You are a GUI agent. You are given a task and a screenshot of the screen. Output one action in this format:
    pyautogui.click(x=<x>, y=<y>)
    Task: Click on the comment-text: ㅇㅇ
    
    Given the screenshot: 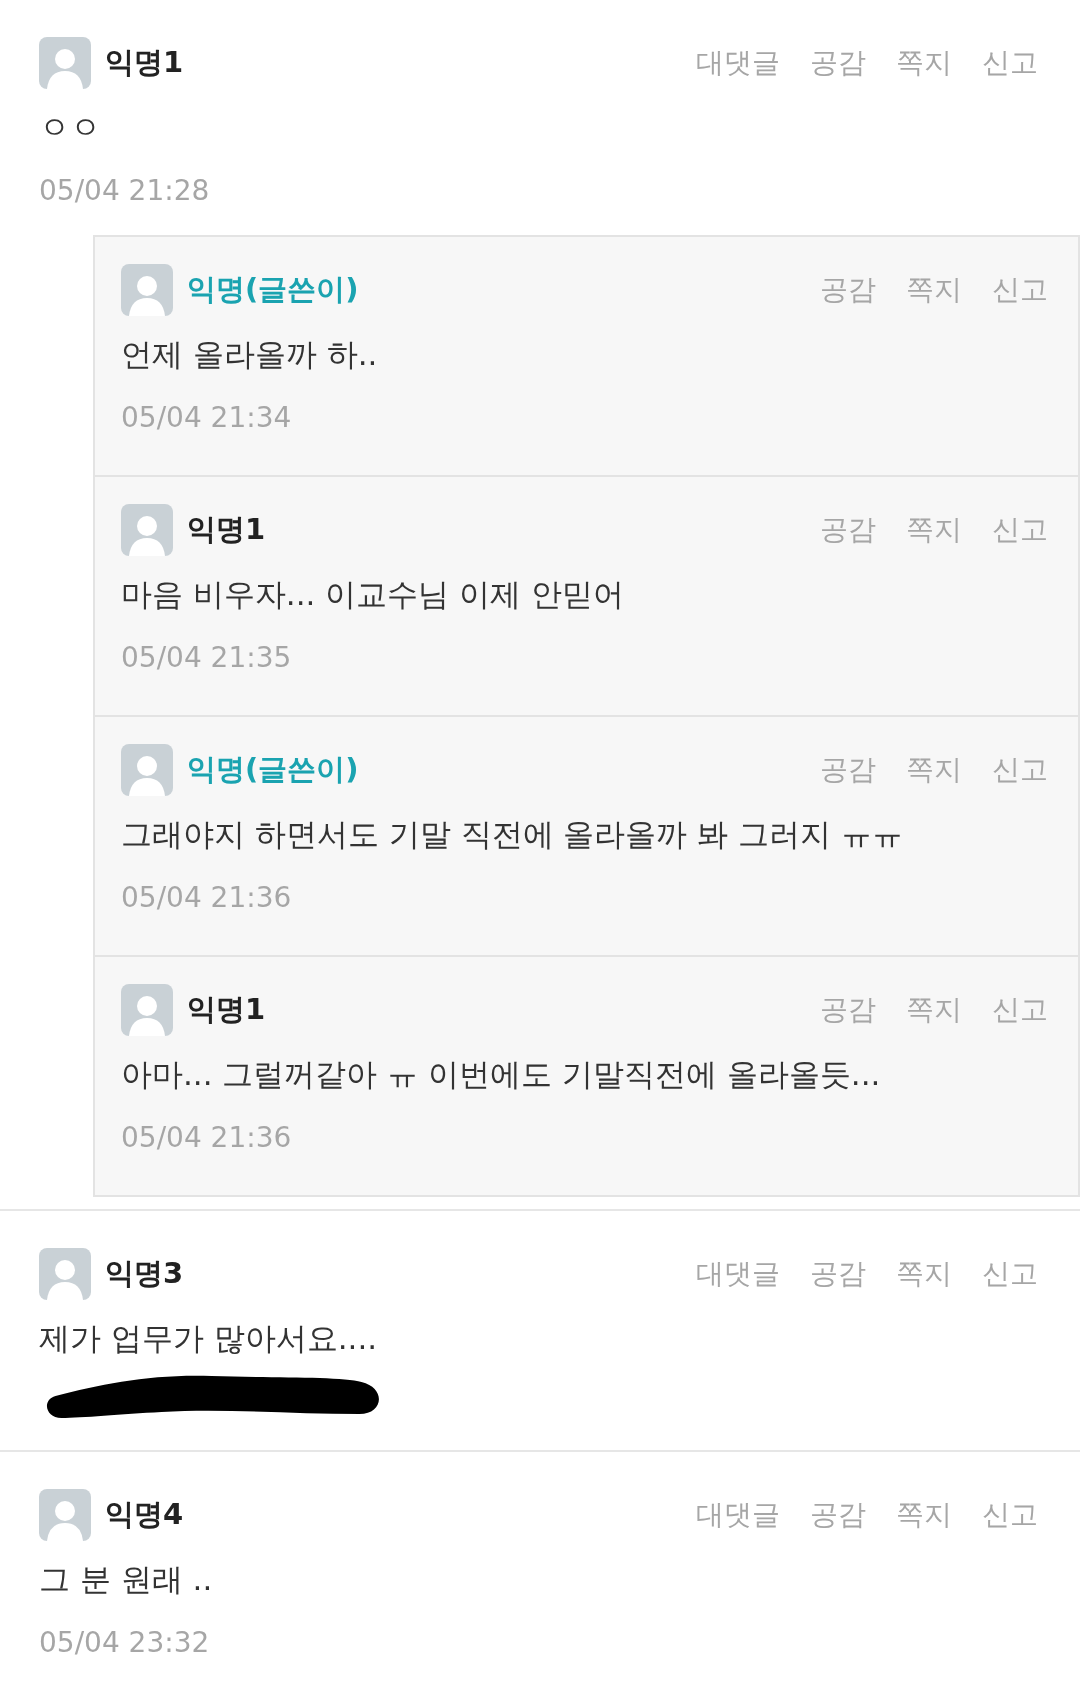 What is the action you would take?
    pyautogui.click(x=70, y=127)
    